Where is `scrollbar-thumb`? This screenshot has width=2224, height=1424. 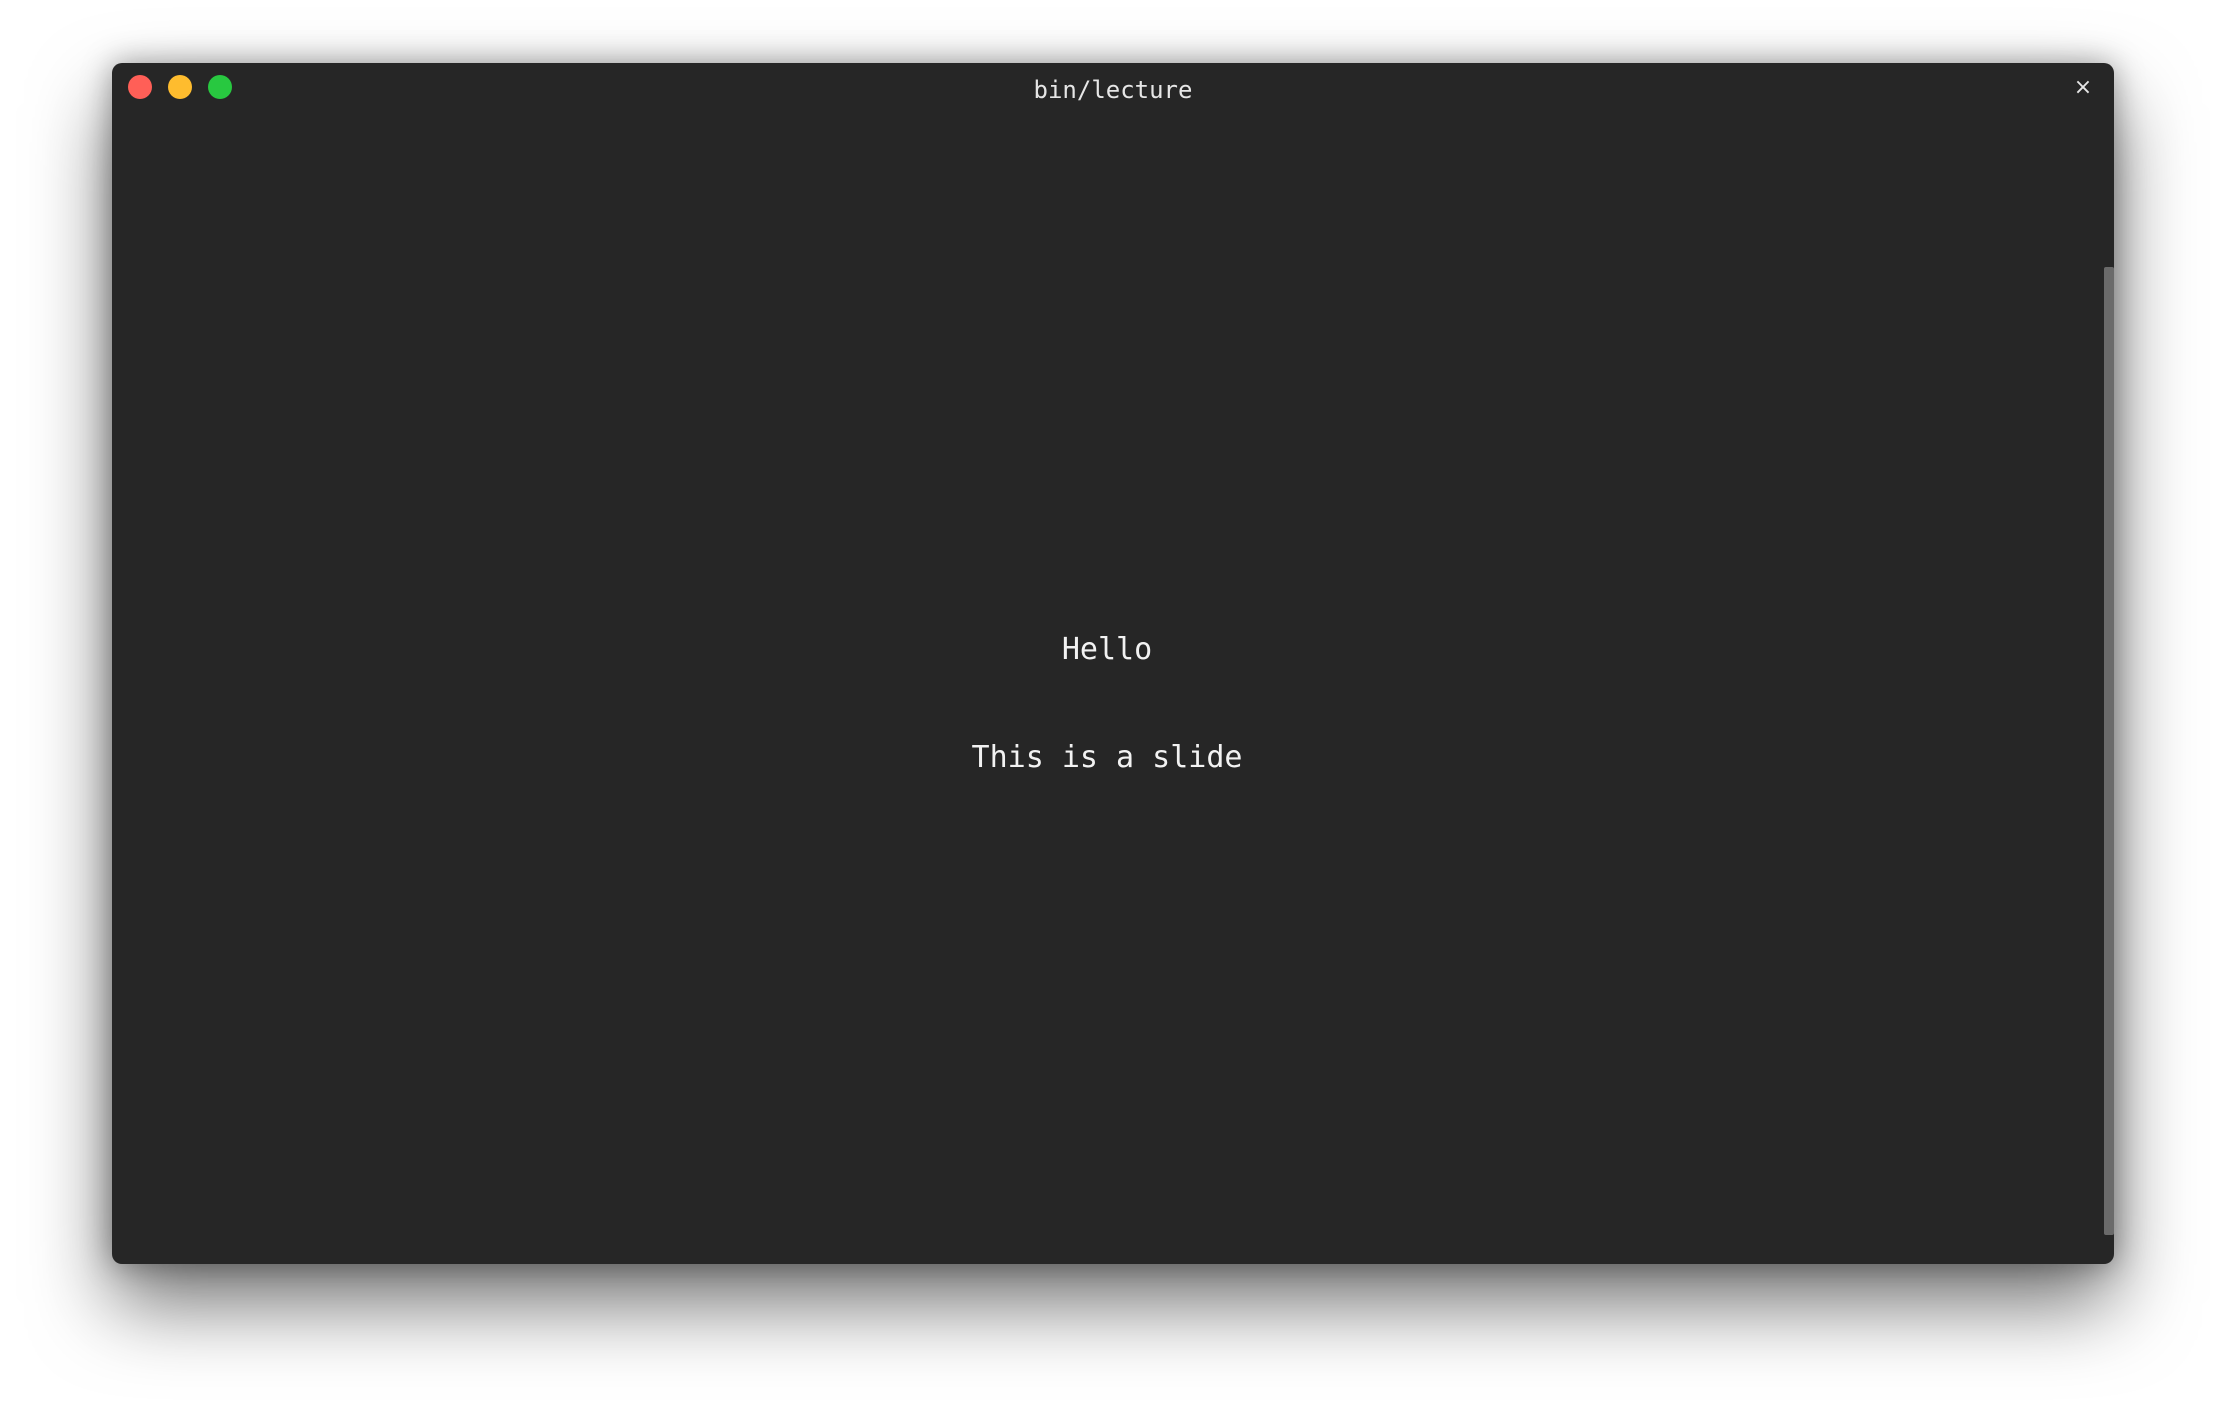 scrollbar-thumb is located at coordinates (2109, 751).